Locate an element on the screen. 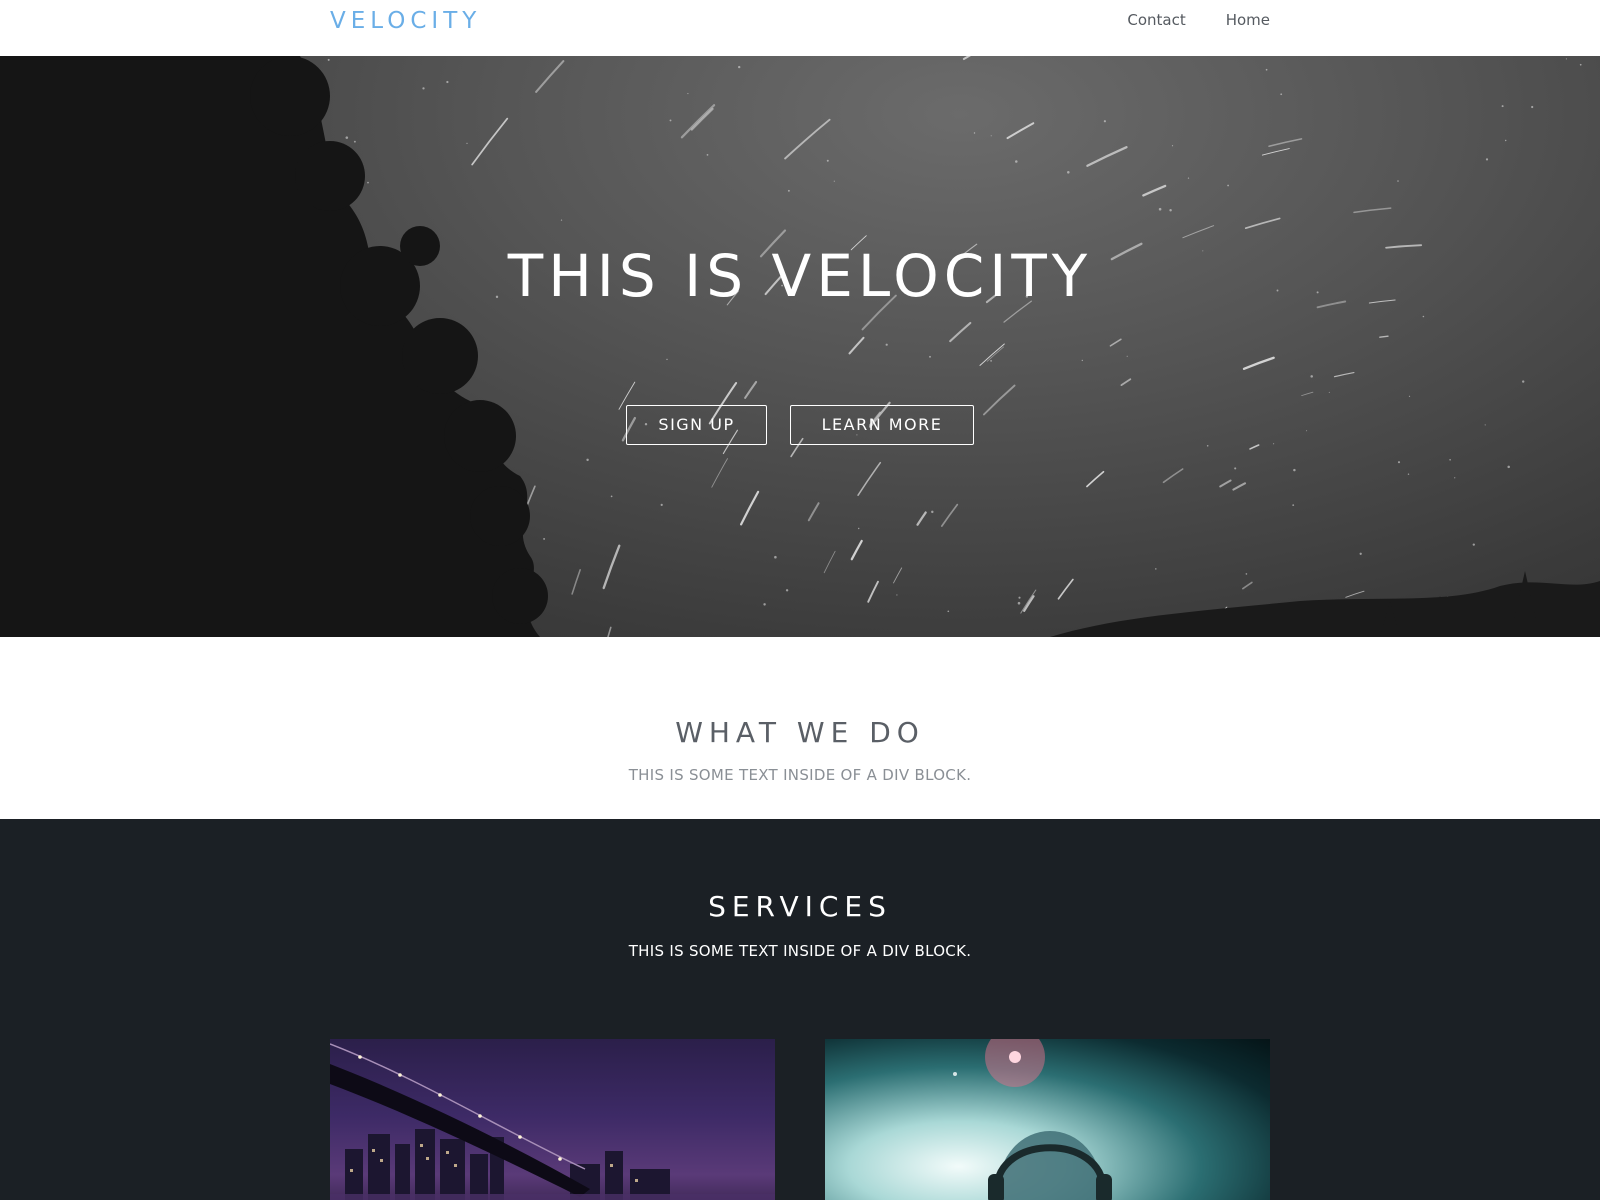 This screenshot has width=1600, height=1200. service-card-image-dj is located at coordinates (1047, 1119).